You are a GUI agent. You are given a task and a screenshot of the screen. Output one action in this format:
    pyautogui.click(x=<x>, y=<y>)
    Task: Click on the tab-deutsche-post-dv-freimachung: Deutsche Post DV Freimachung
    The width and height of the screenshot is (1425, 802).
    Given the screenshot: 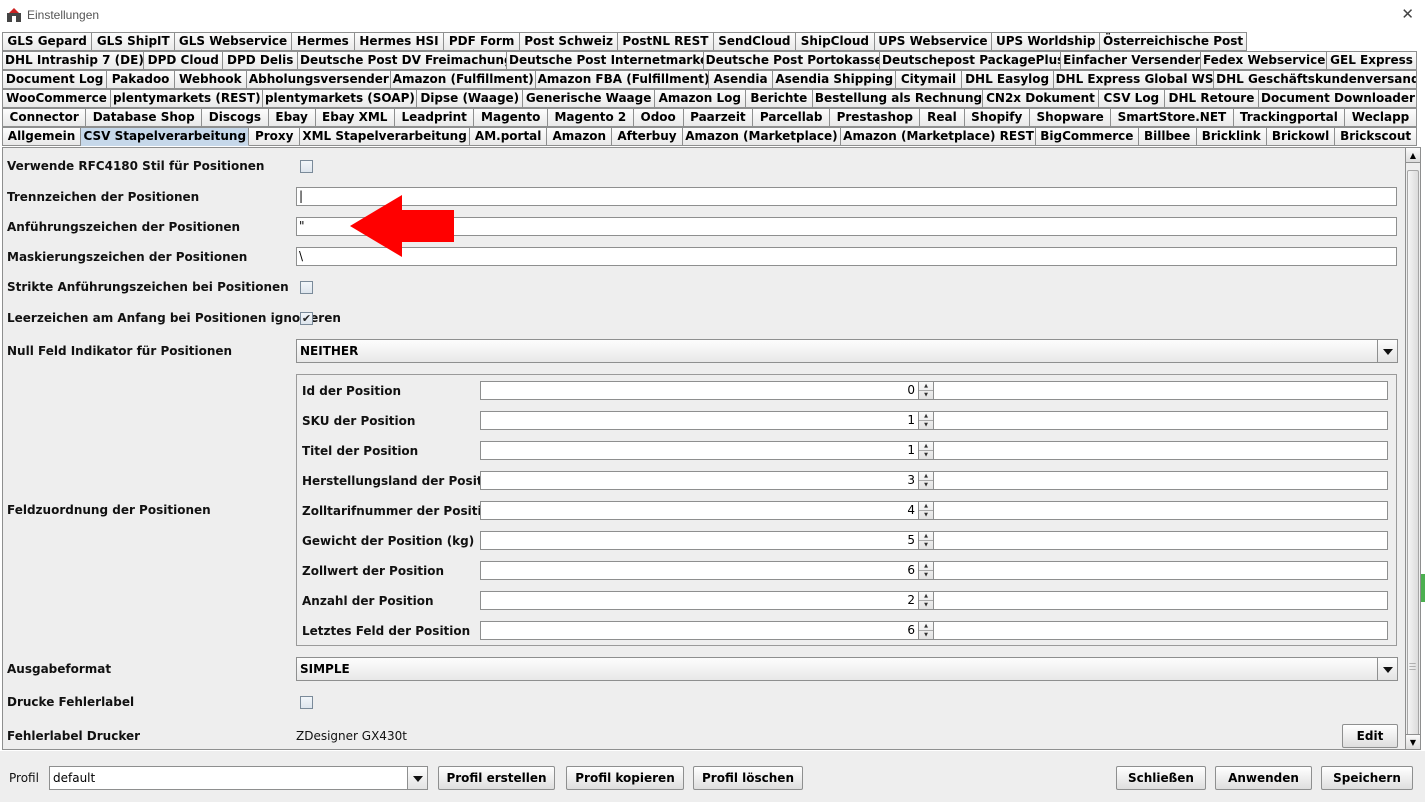 What is the action you would take?
    pyautogui.click(x=402, y=60)
    